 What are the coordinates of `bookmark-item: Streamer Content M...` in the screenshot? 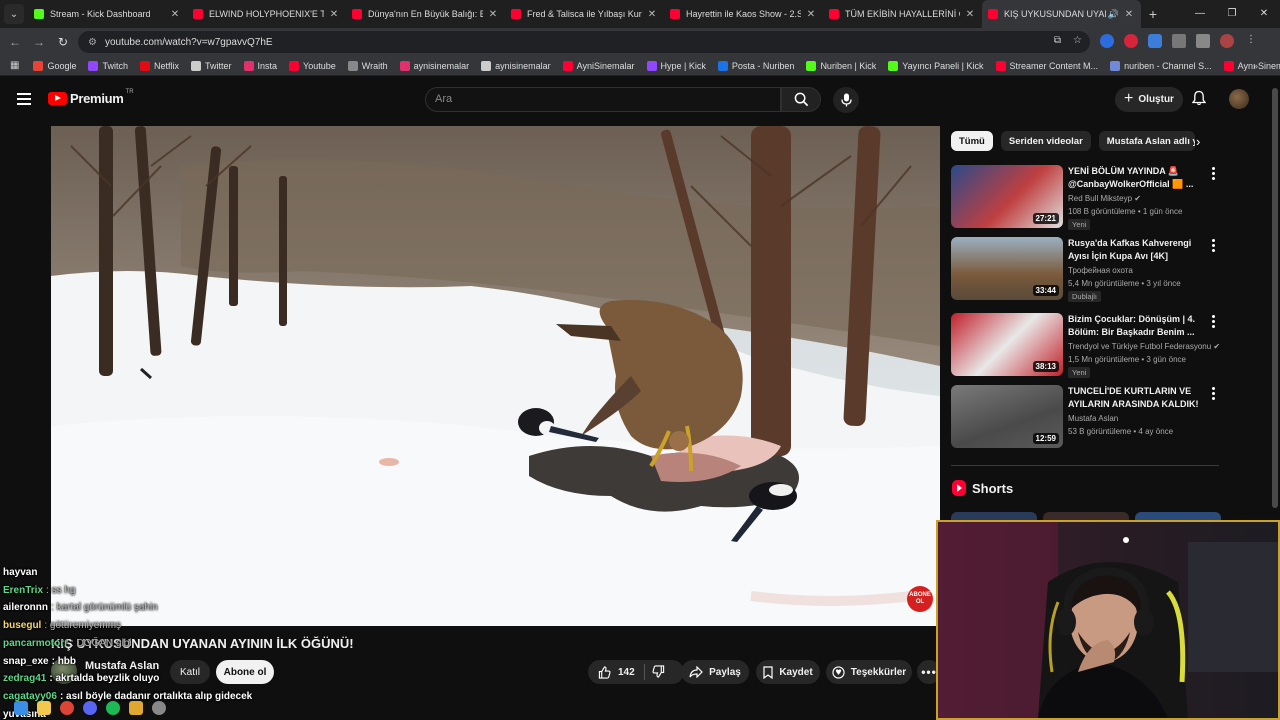 It's located at (1047, 65).